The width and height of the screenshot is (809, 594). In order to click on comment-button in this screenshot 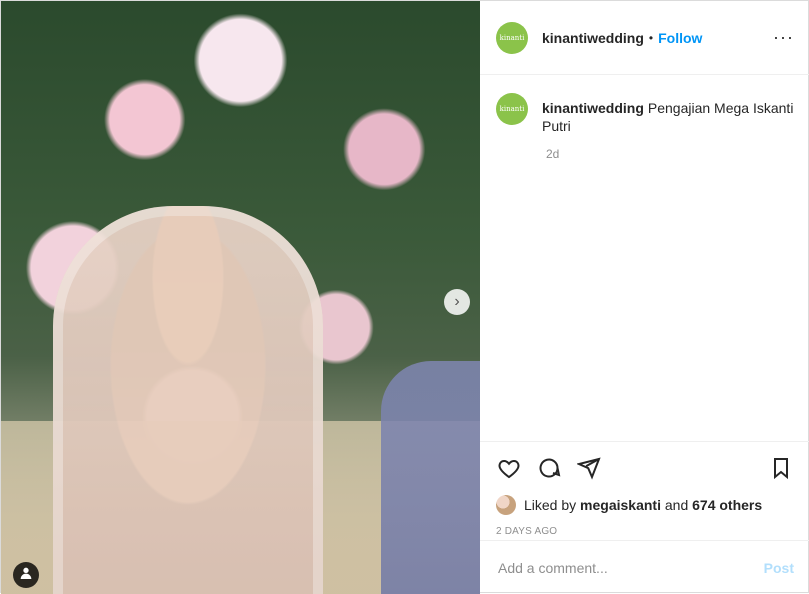, I will do `click(549, 468)`.